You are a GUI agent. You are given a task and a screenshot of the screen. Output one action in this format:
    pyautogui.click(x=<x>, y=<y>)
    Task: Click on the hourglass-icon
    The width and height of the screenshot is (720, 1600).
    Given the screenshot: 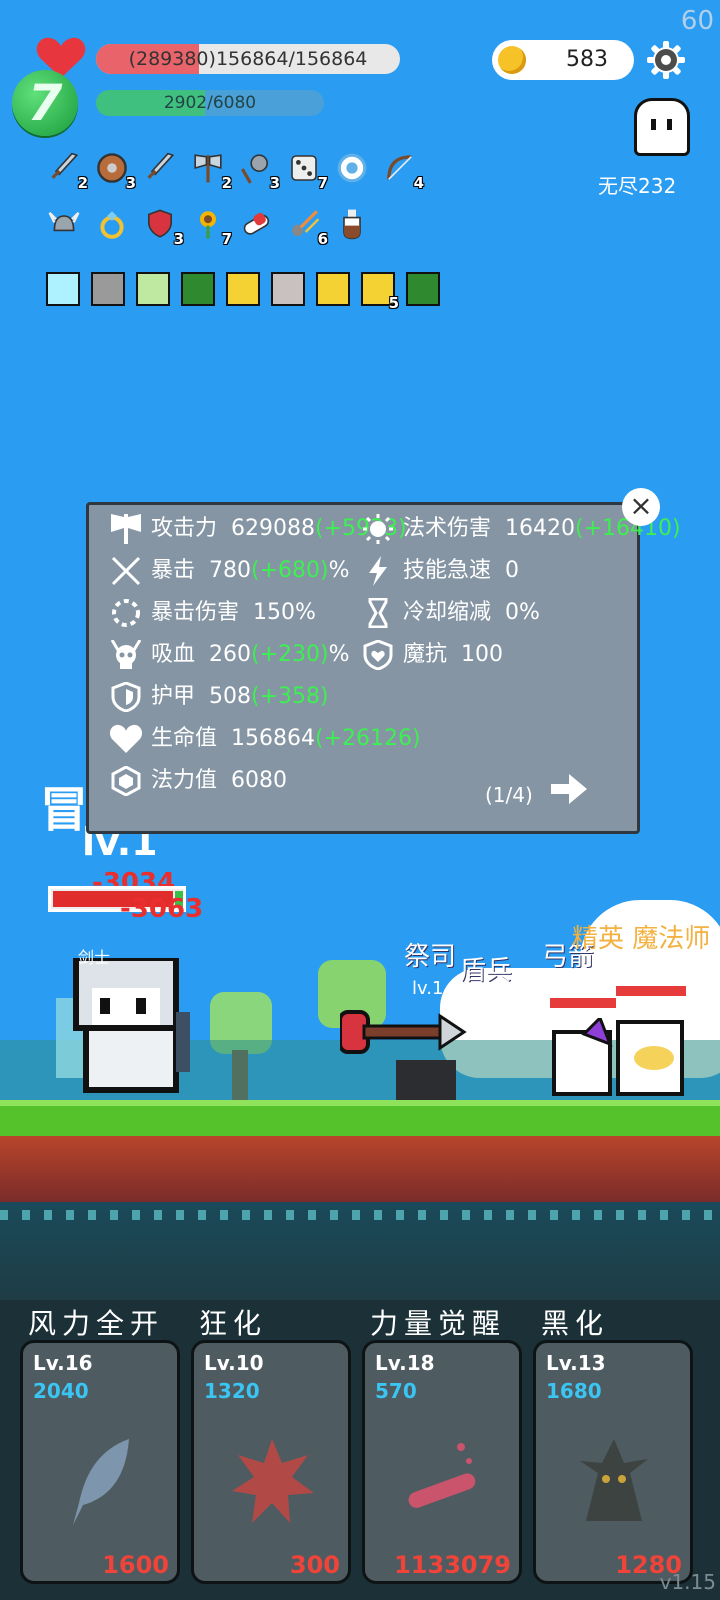 What is the action you would take?
    pyautogui.click(x=378, y=613)
    